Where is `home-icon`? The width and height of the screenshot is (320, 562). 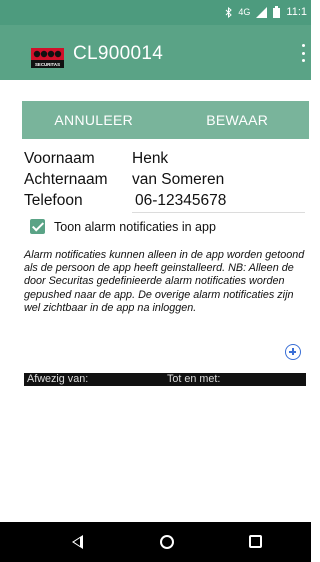 home-icon is located at coordinates (167, 542).